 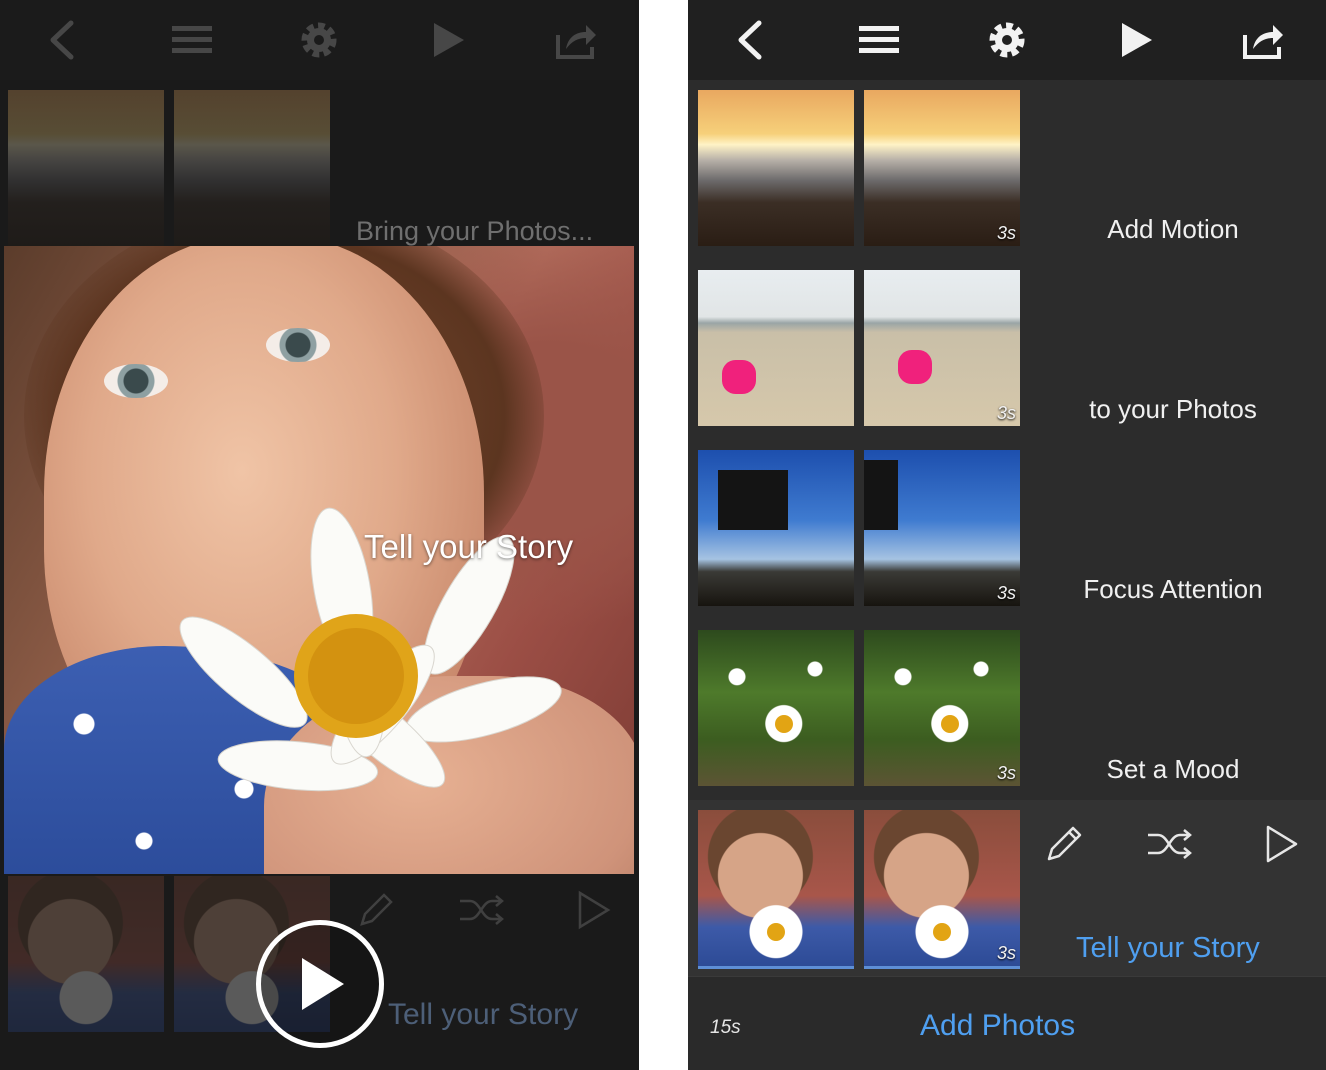 I want to click on left-toolbar, so click(x=319, y=40).